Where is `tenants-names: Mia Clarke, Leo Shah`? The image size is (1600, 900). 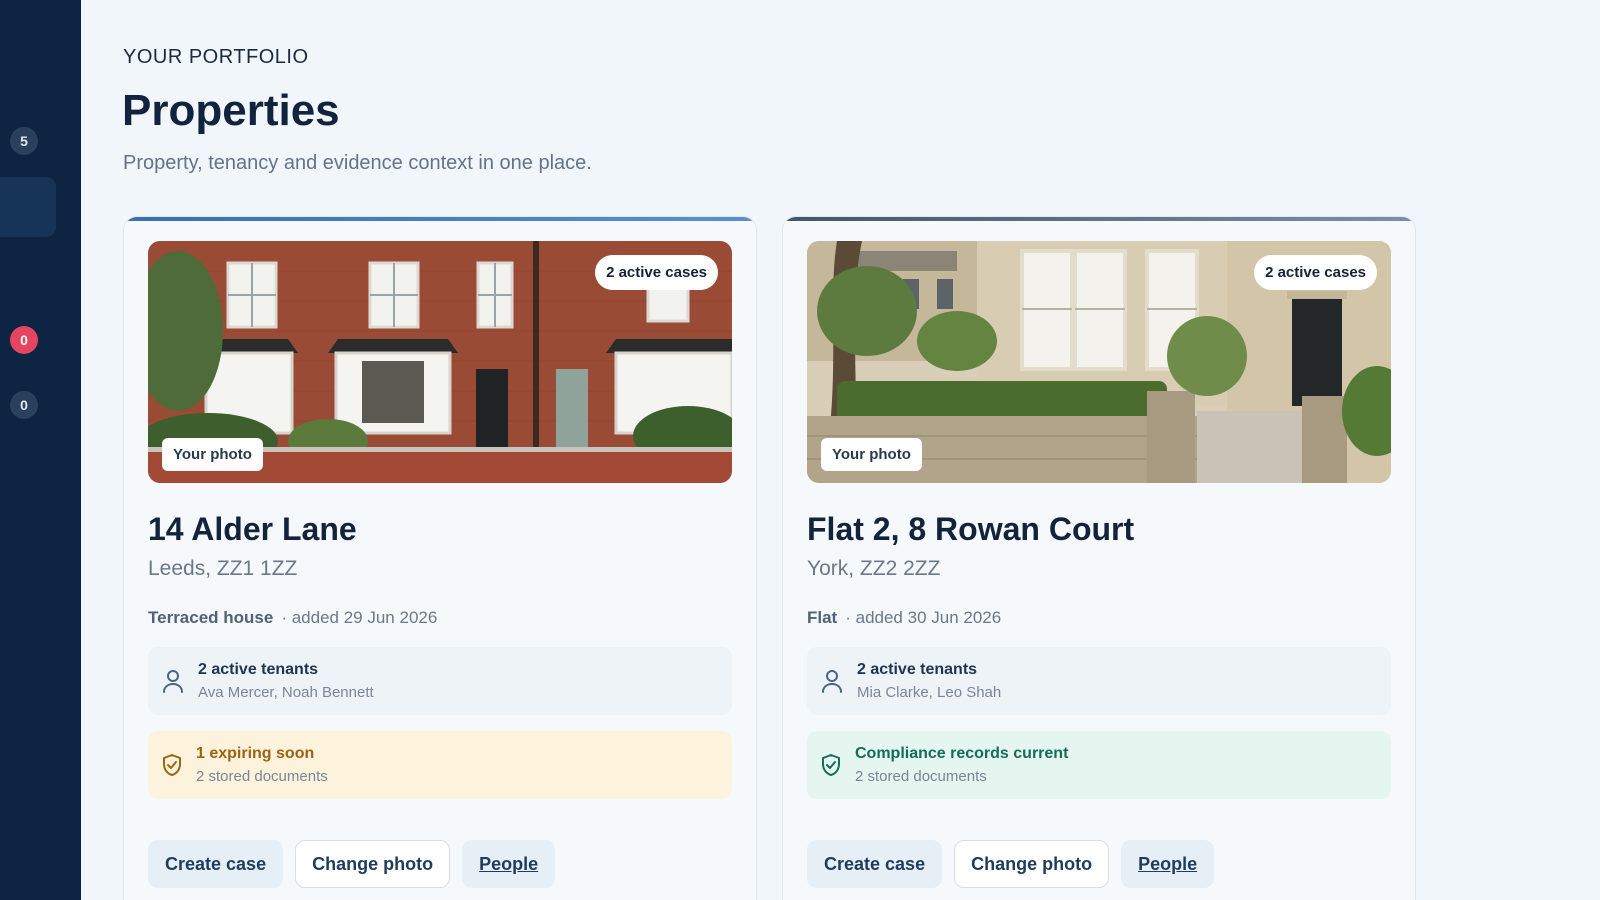
tenants-names: Mia Clarke, Leo Shah is located at coordinates (929, 692).